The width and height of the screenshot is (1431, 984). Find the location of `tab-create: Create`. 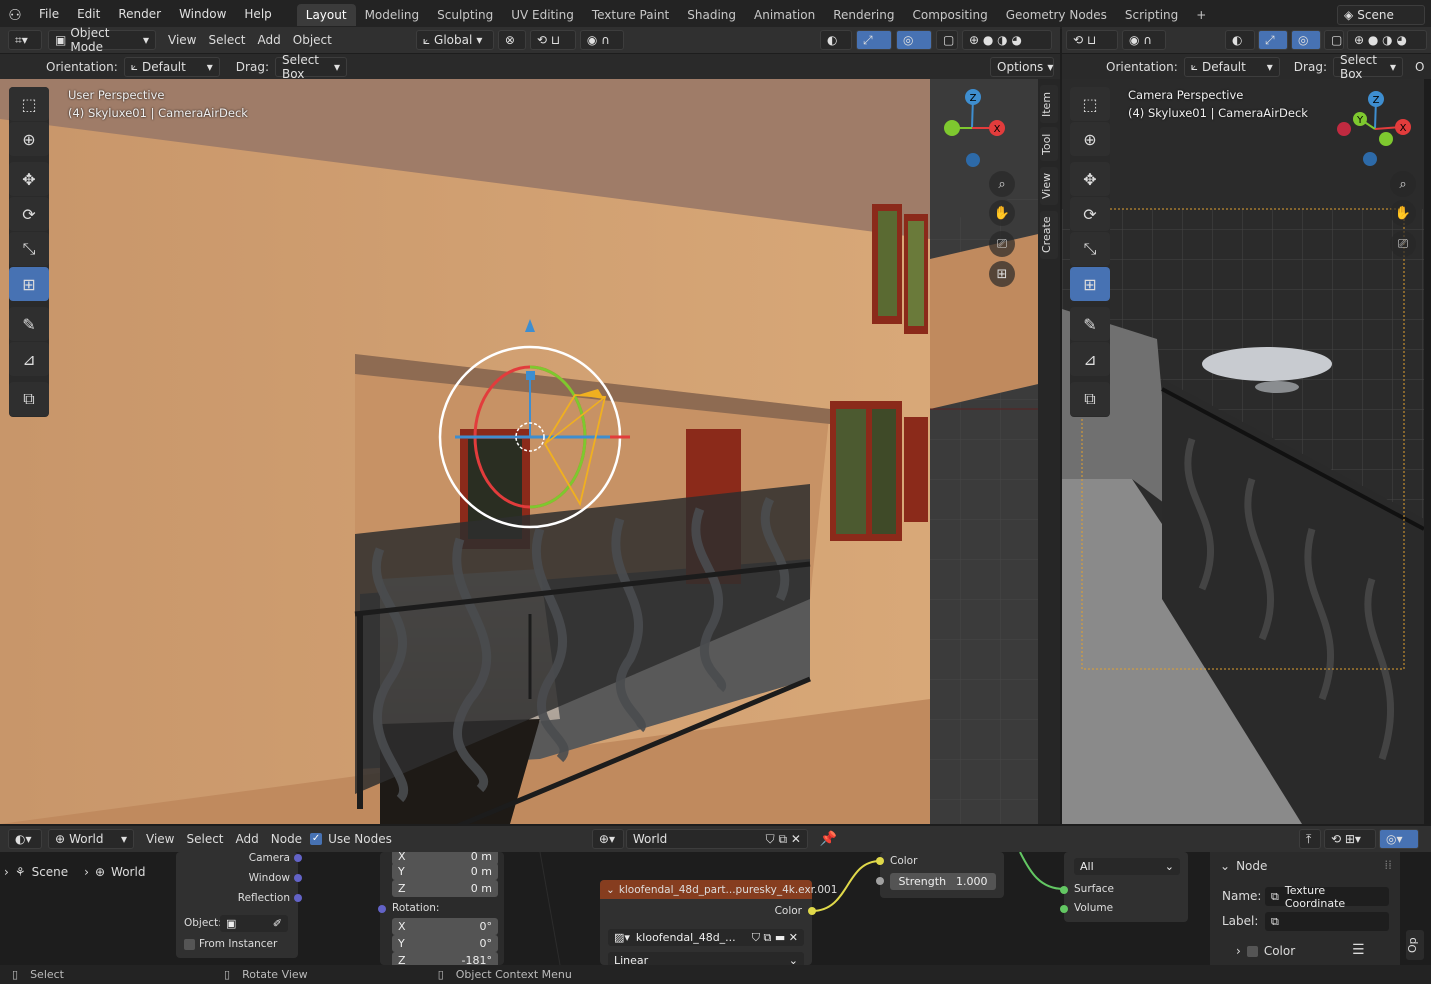

tab-create: Create is located at coordinates (1049, 235).